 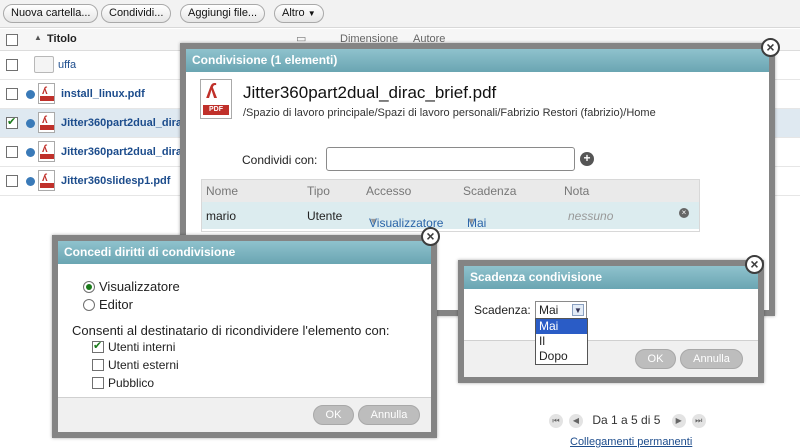 I want to click on col-type: Tipo, so click(x=318, y=191).